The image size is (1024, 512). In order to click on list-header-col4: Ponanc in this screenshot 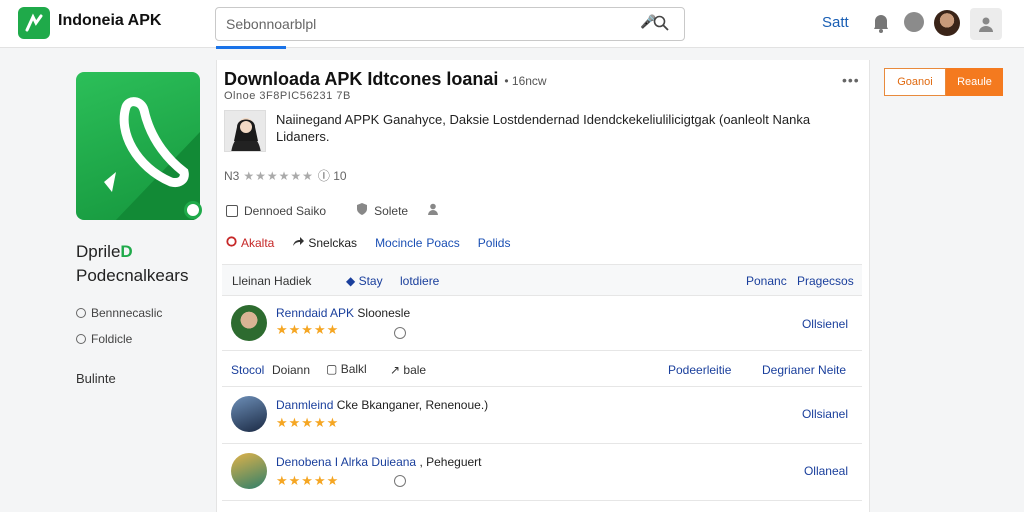, I will do `click(766, 281)`.